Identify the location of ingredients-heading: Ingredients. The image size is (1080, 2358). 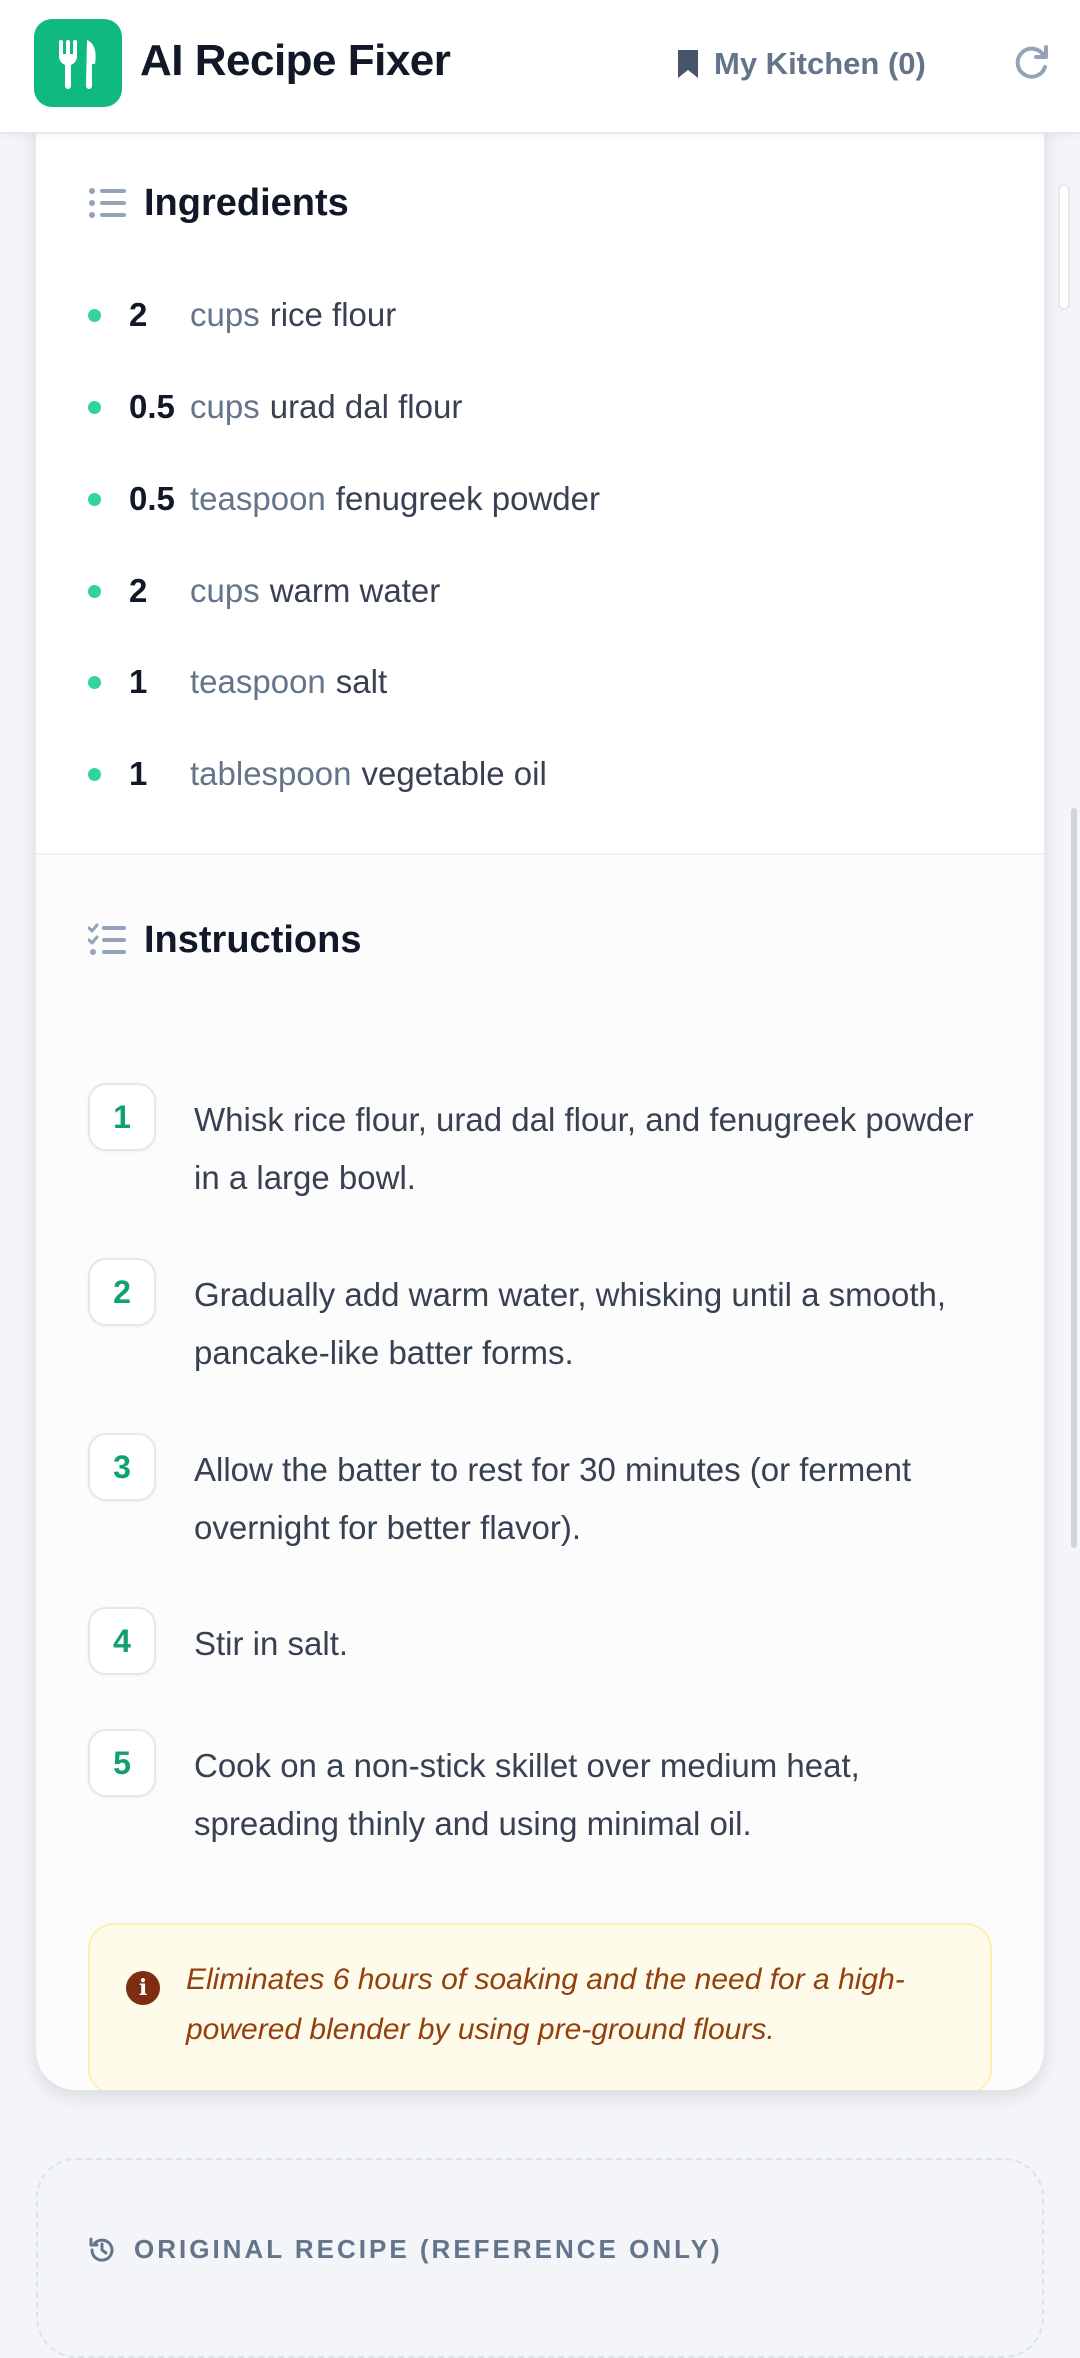
(218, 203).